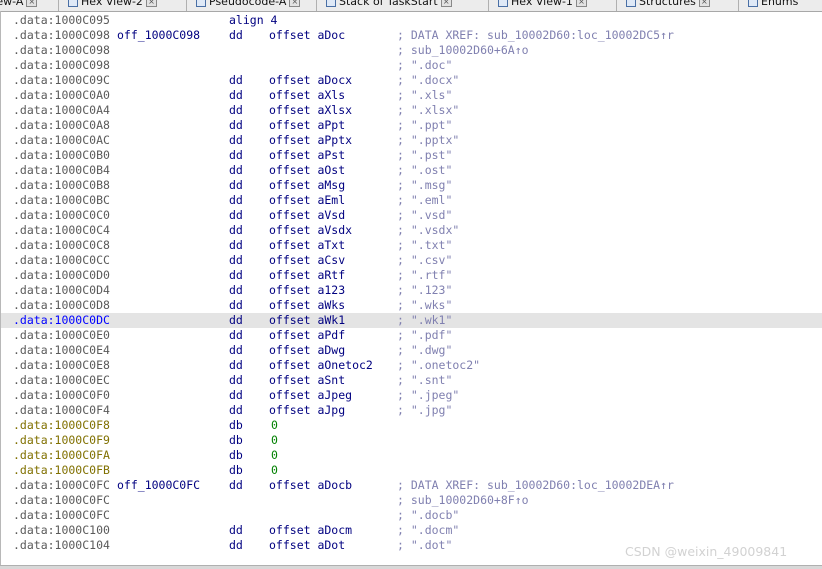  What do you see at coordinates (424, 290) in the screenshot?
I see `comment: ; ".123"` at bounding box center [424, 290].